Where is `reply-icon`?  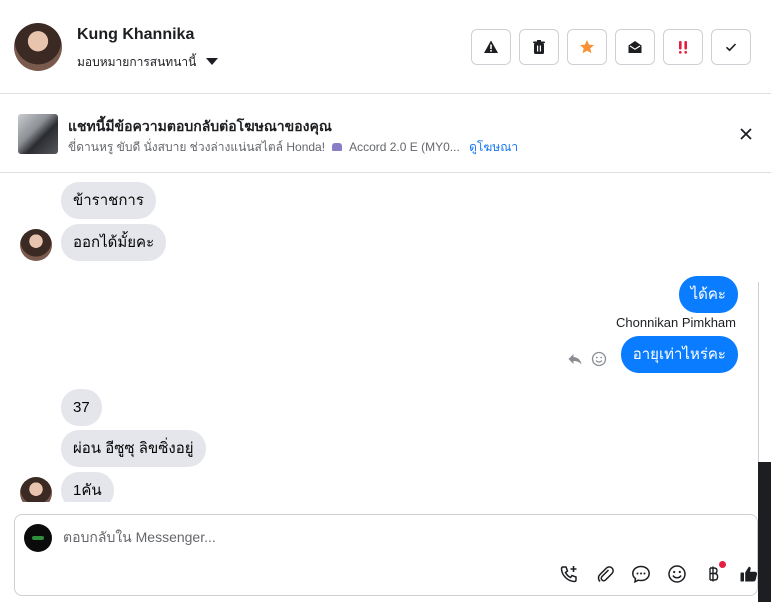 reply-icon is located at coordinates (575, 359).